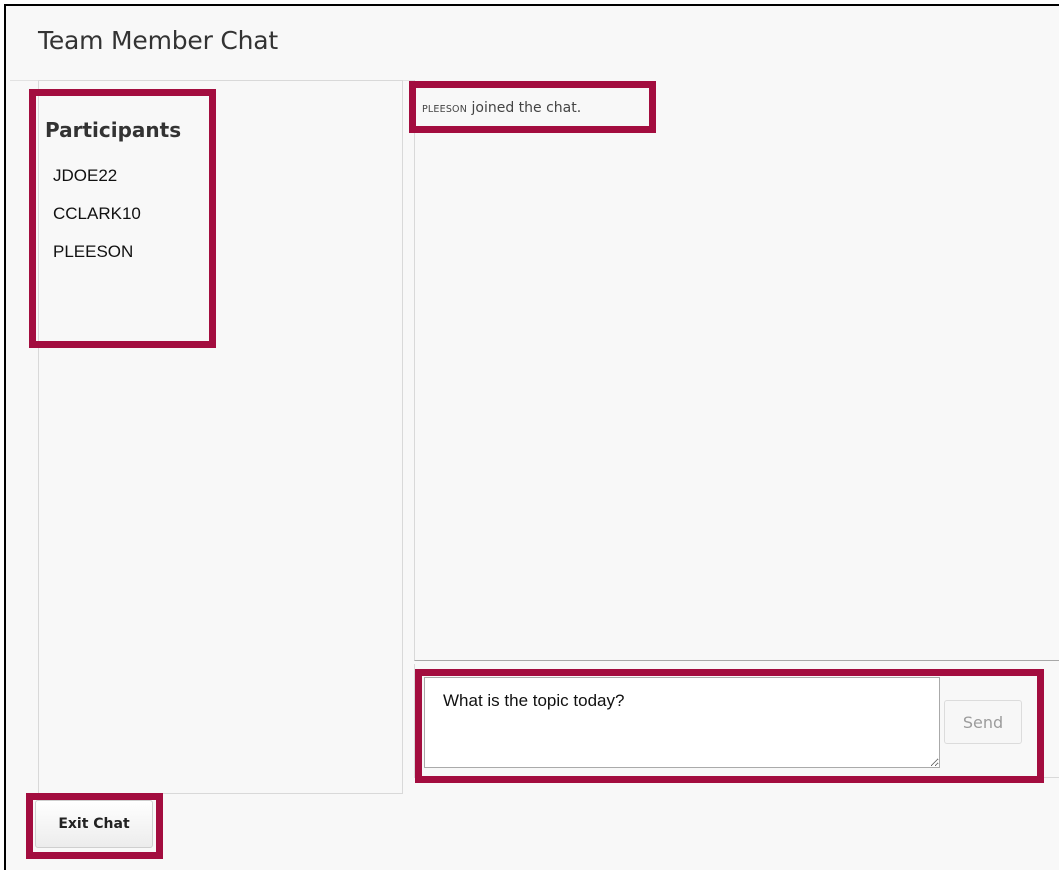 This screenshot has height=870, width=1059. Describe the element at coordinates (94, 824) in the screenshot. I see `exit-chat-button: Exit Chat` at that location.